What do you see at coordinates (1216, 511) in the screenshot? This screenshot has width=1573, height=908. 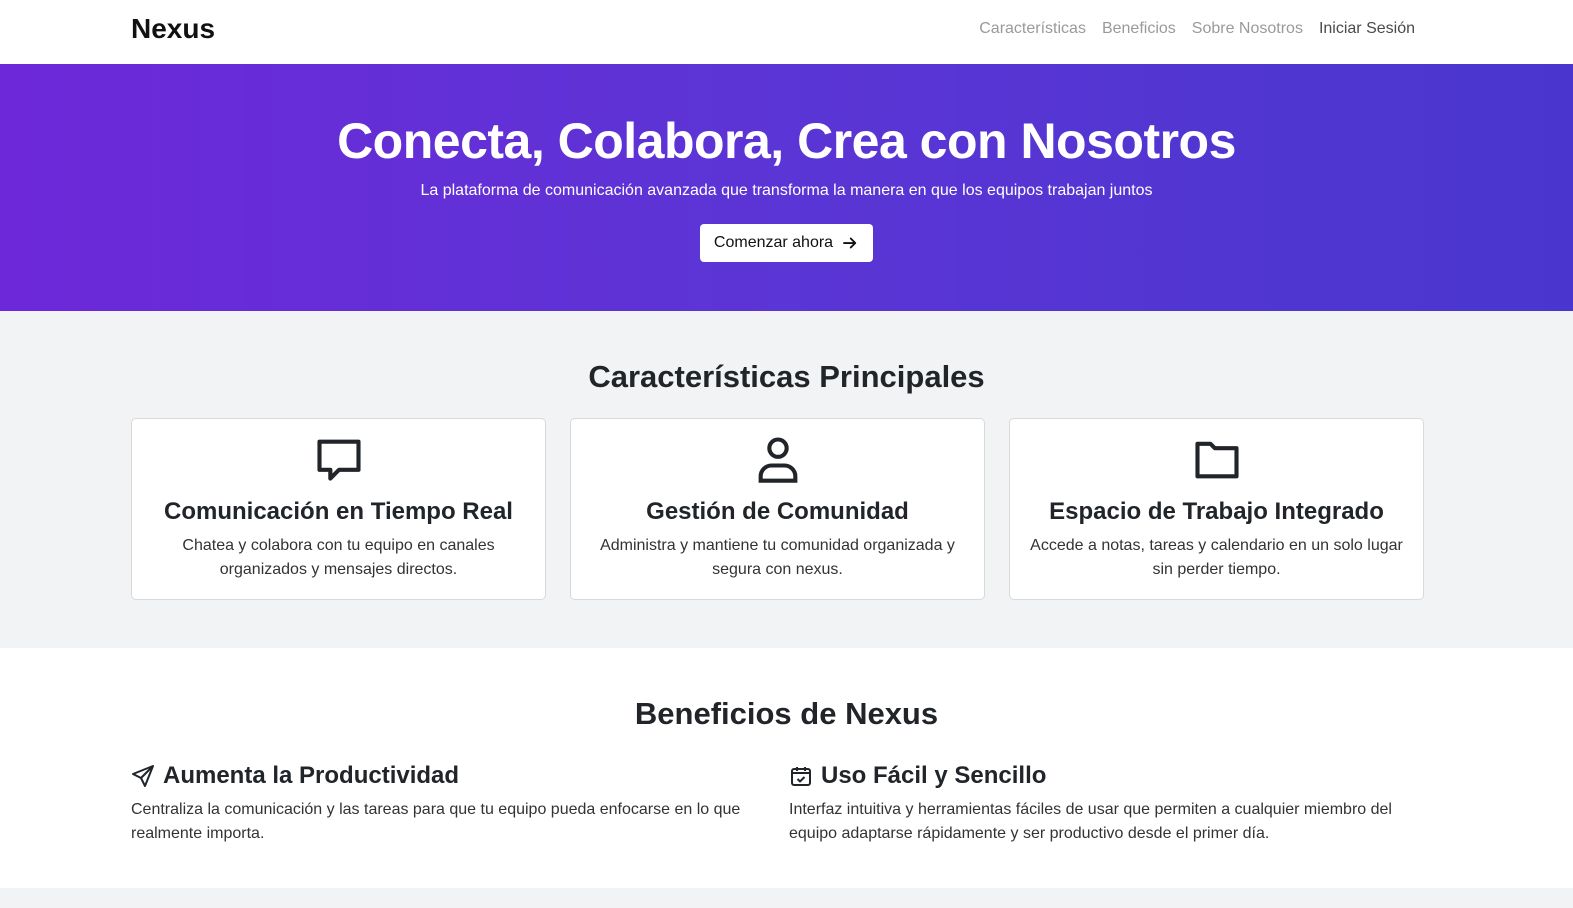 I see `feature-title: Espacio de Trabajo Integrado` at bounding box center [1216, 511].